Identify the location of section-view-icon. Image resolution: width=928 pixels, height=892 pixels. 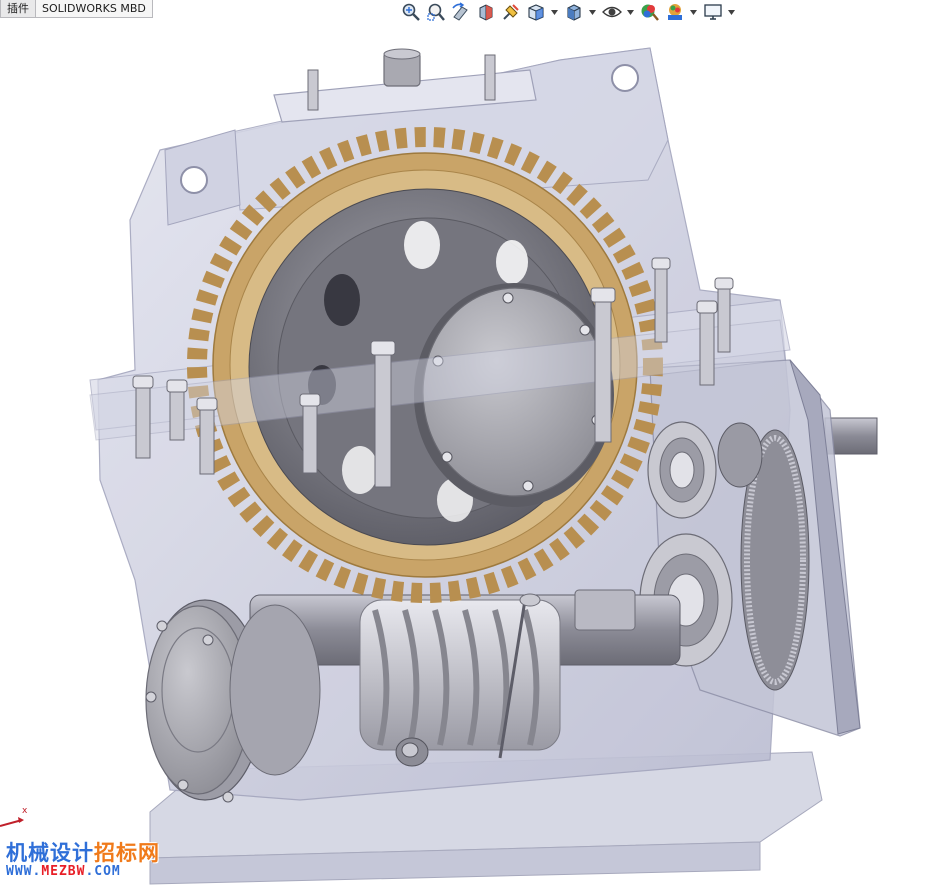
(486, 12).